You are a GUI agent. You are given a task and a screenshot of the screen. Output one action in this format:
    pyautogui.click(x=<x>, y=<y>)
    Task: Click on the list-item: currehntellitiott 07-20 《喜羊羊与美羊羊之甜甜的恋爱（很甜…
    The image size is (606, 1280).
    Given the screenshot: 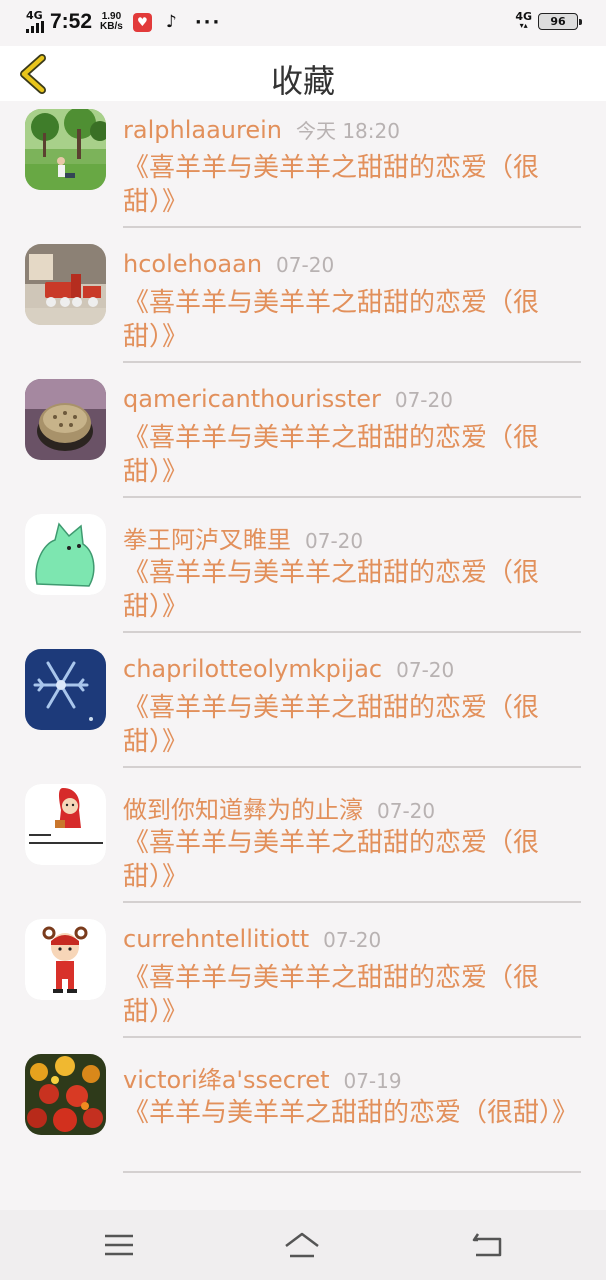 What is the action you would take?
    pyautogui.click(x=303, y=978)
    